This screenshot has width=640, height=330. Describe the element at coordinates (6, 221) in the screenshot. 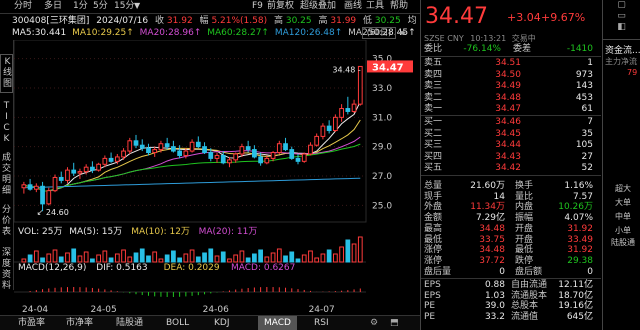

I see `tab-price-vertical: 分价表` at that location.